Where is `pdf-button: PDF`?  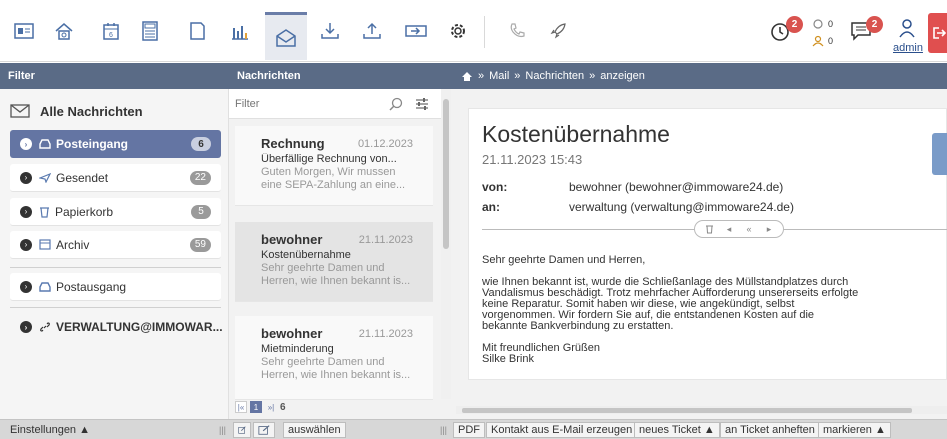
pdf-button: PDF is located at coordinates (469, 430).